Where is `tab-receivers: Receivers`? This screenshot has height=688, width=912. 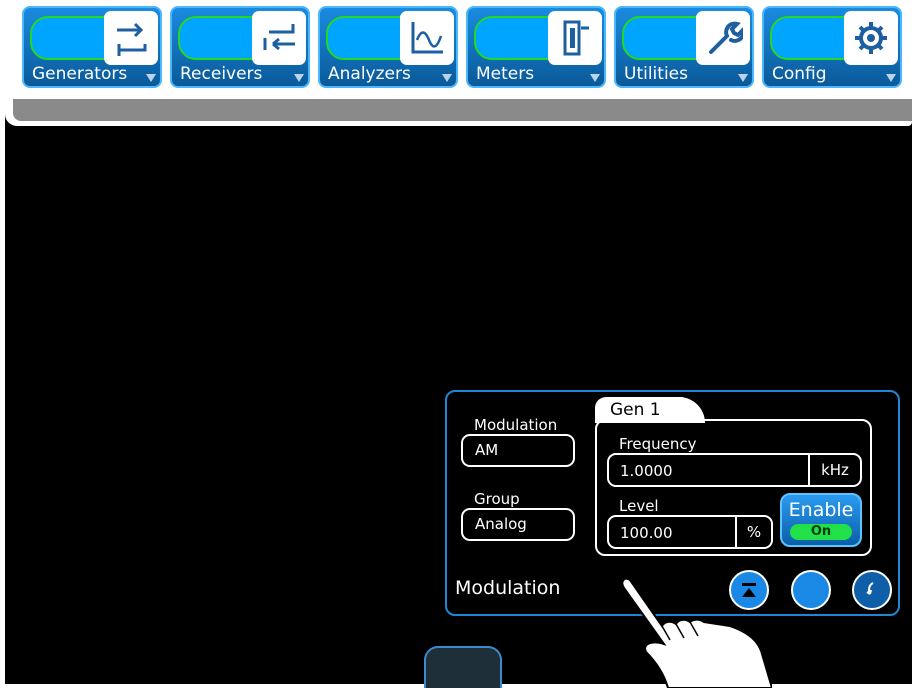 tab-receivers: Receivers is located at coordinates (240, 47).